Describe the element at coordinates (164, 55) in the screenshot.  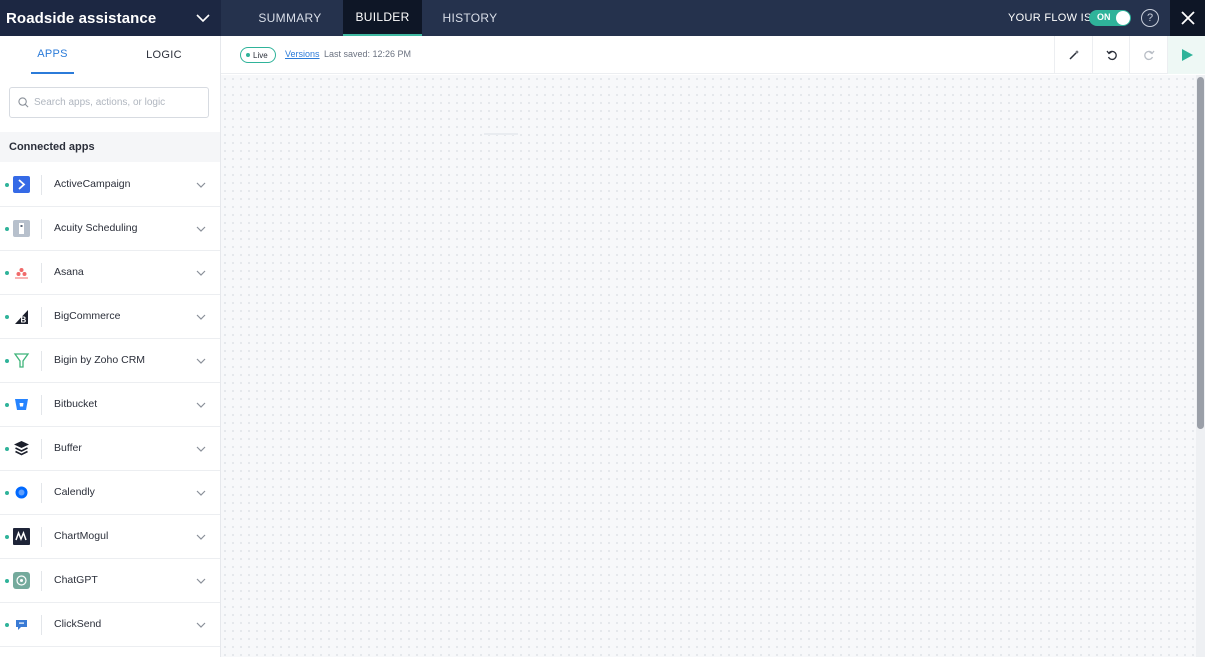
I see `tab-logic: LOGIC` at that location.